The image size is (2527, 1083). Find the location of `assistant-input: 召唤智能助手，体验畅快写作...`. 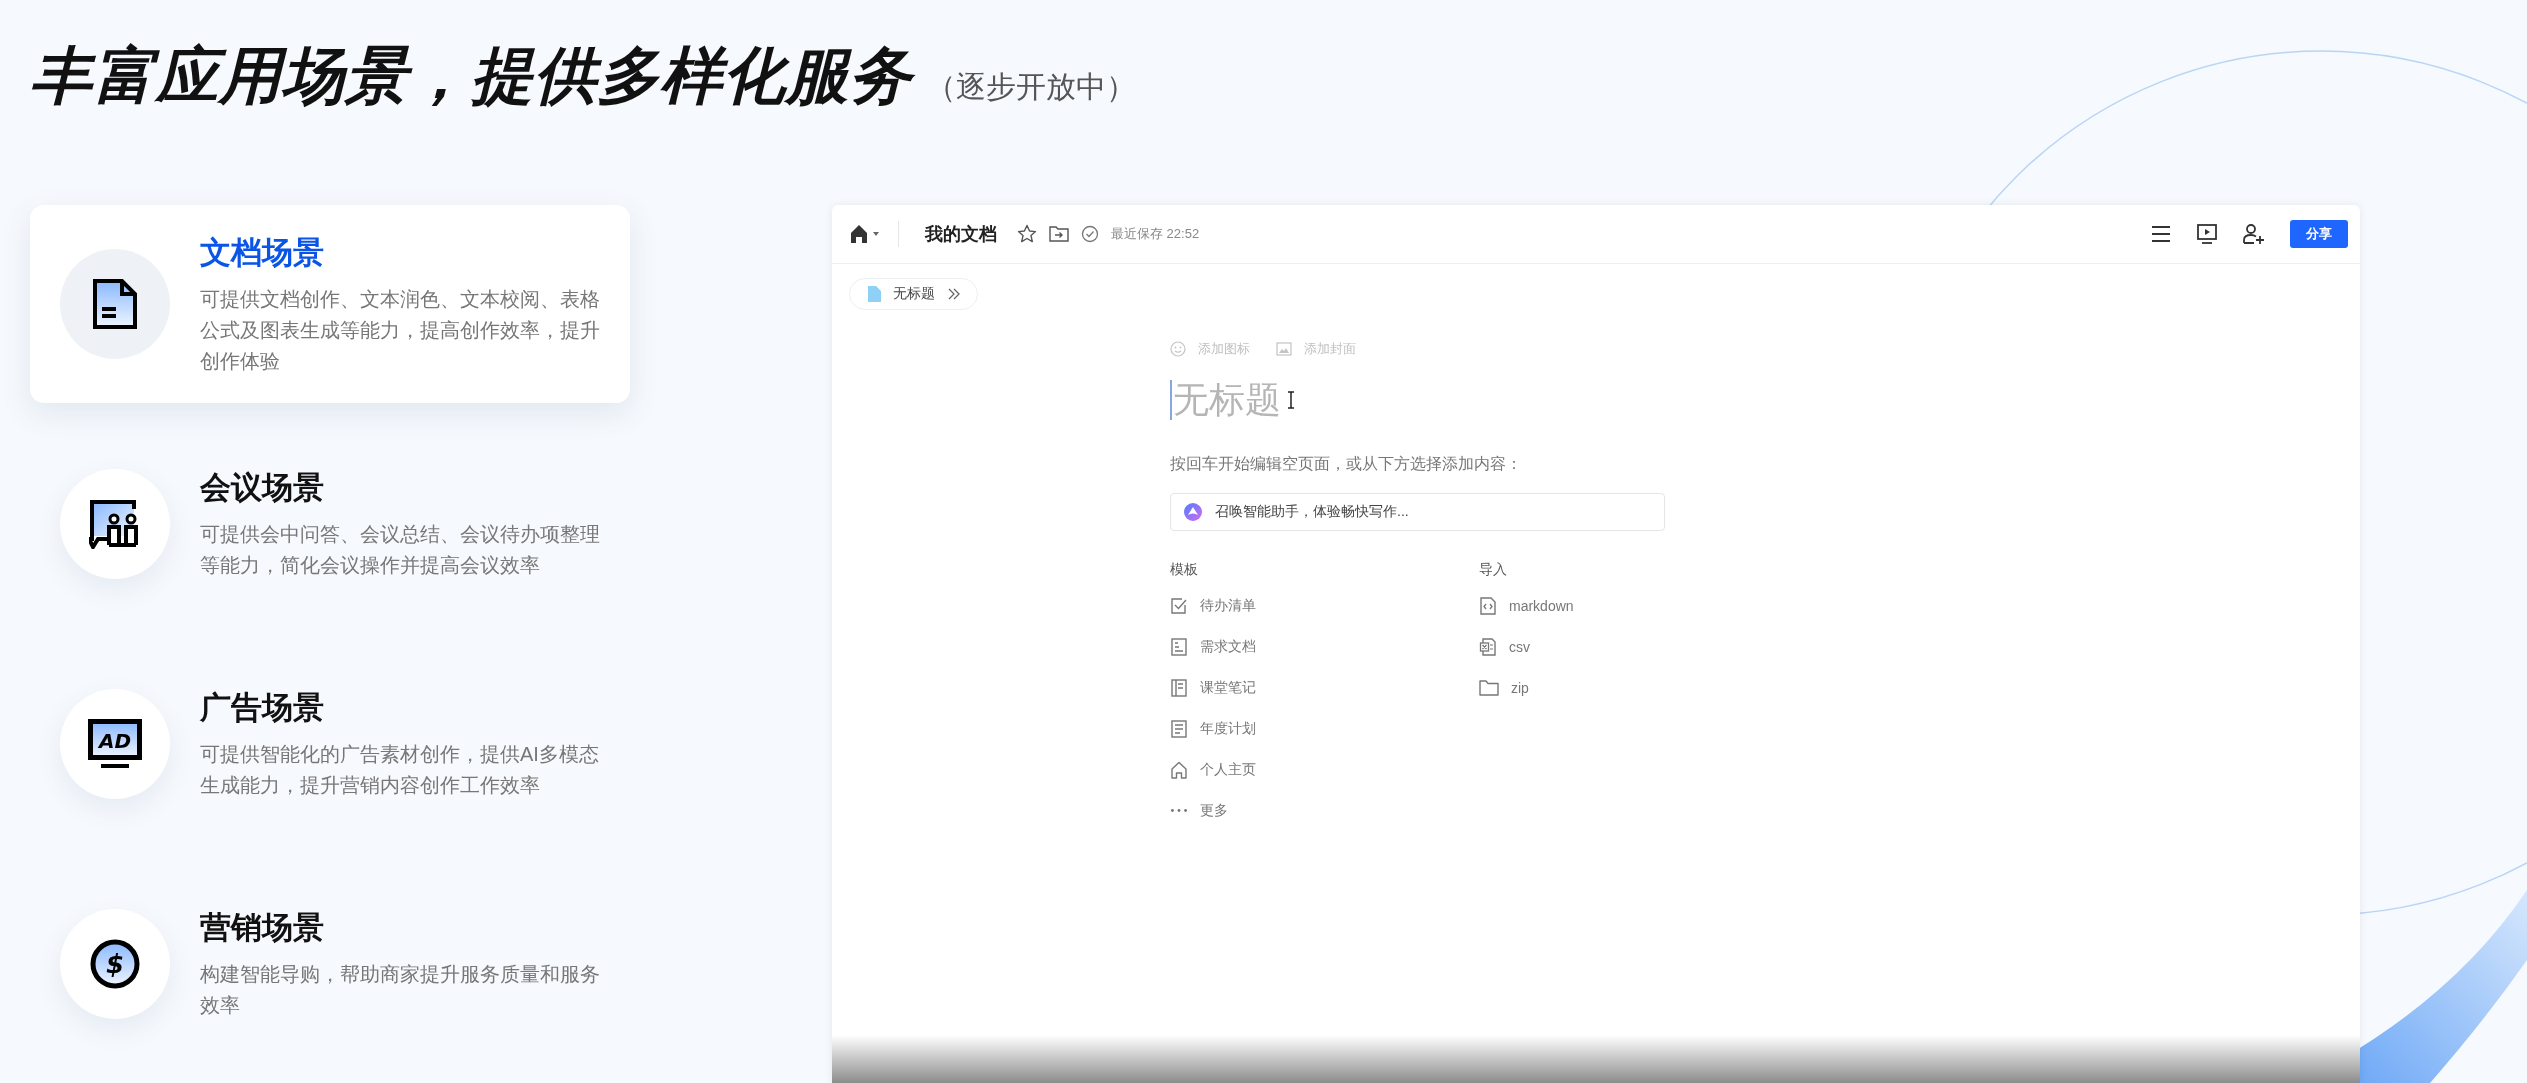

assistant-input: 召唤智能助手，体验畅快写作... is located at coordinates (1417, 512).